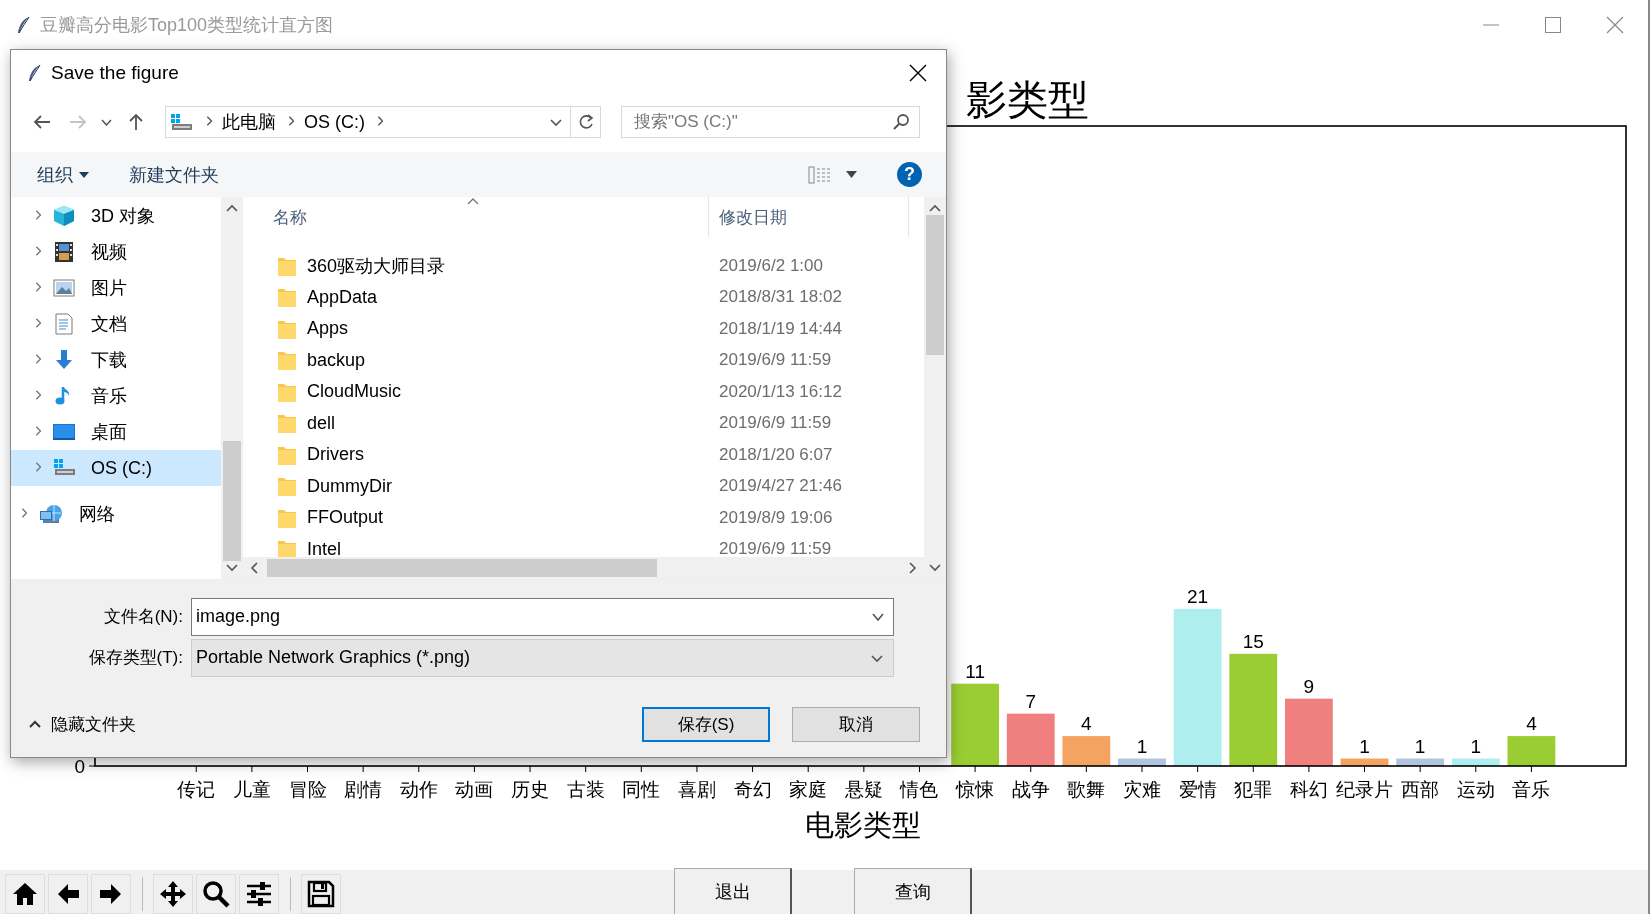 The image size is (1650, 914). Describe the element at coordinates (255, 568) in the screenshot. I see `chevron-left-icon` at that location.